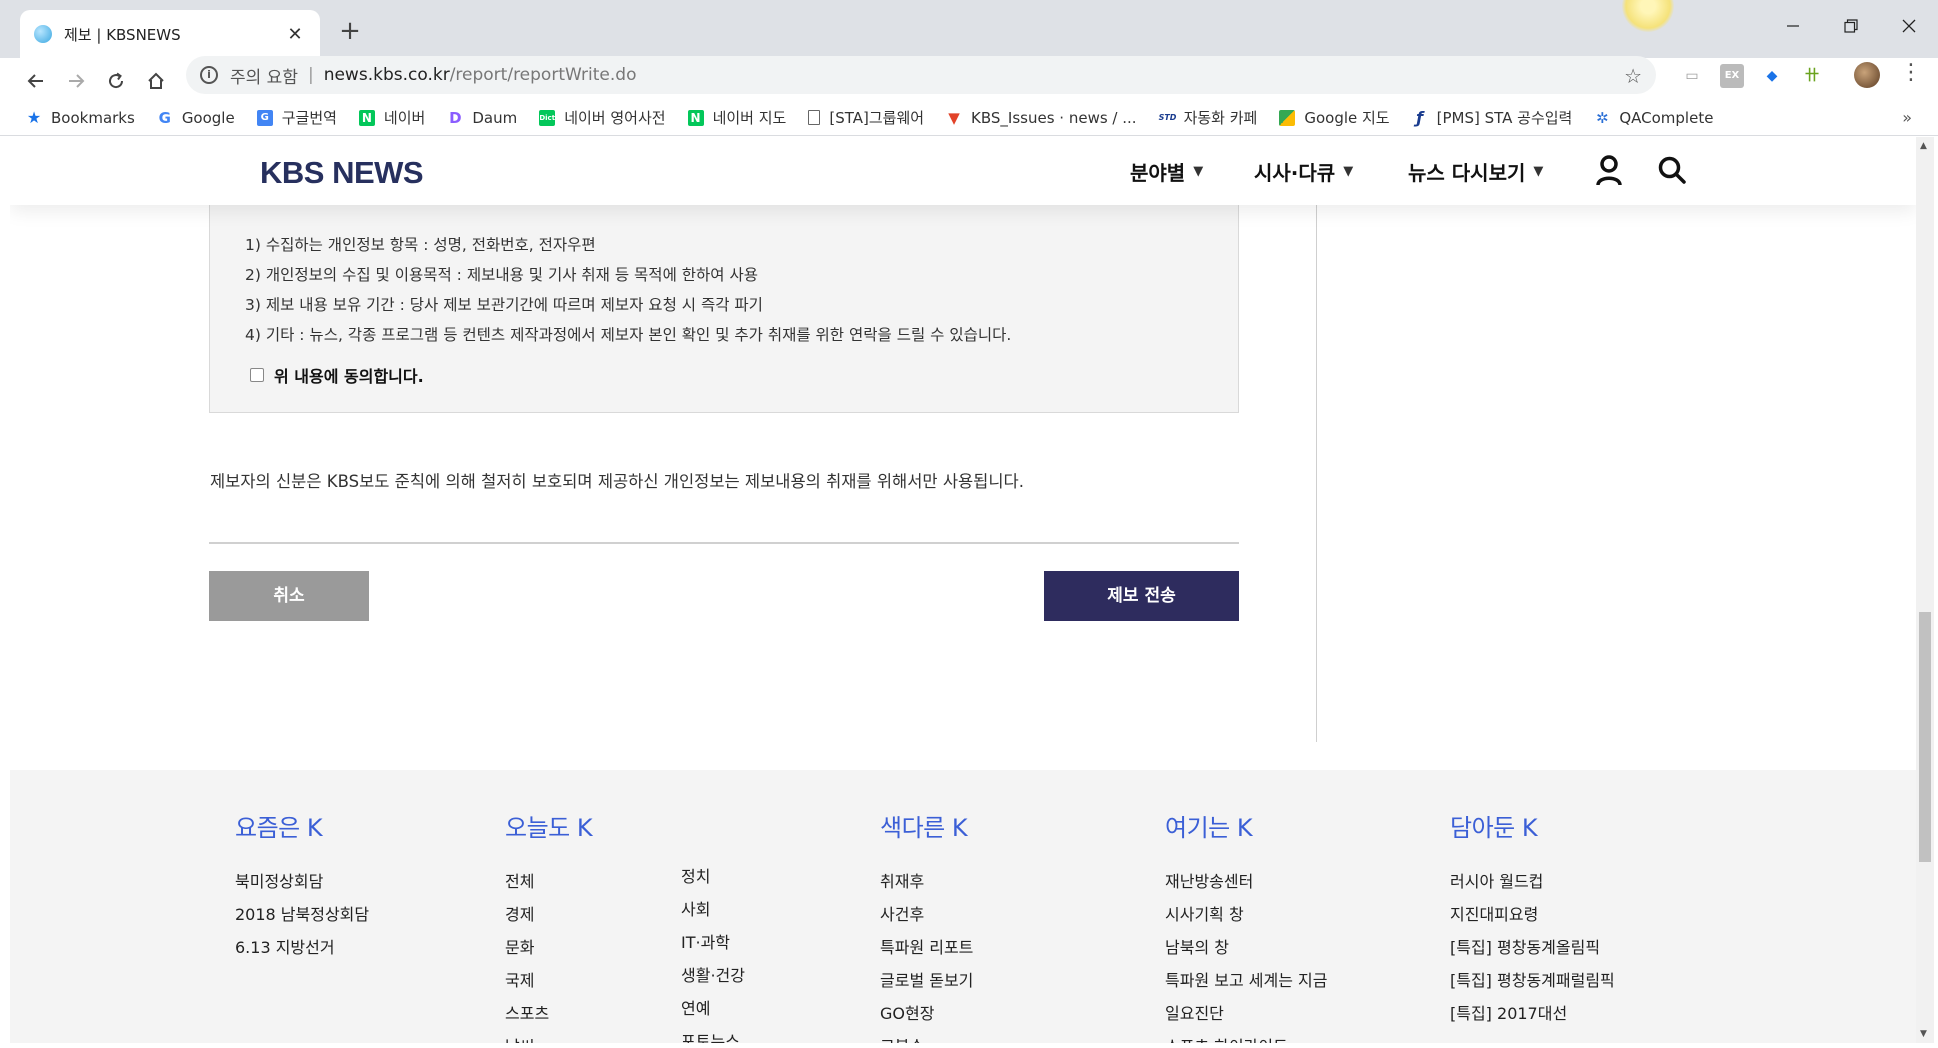  Describe the element at coordinates (264, 117) in the screenshot. I see `translate-icon: G` at that location.